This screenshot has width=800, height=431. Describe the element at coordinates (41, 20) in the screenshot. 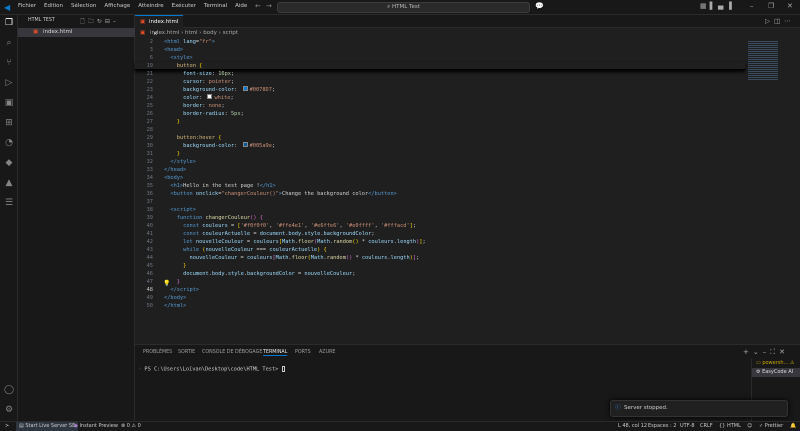

I see `explorer-folder-title: HTML TEST` at that location.